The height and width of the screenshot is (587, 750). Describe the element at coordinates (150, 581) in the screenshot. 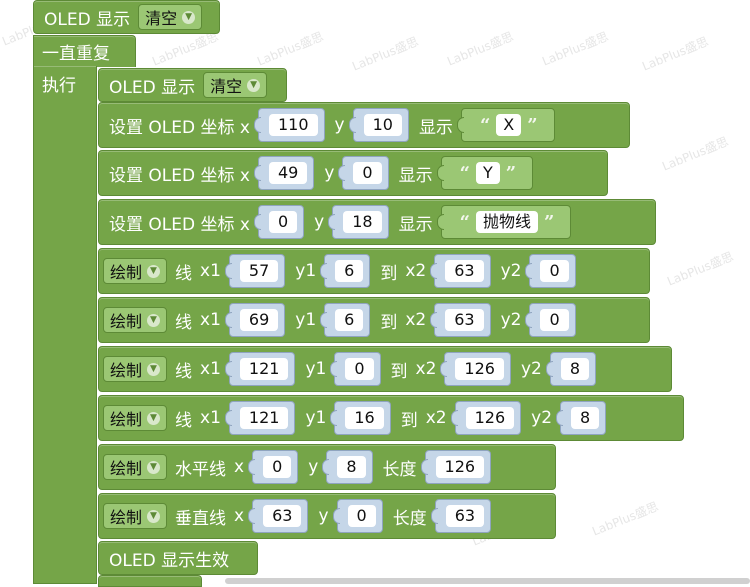

I see `next-block-partial` at that location.